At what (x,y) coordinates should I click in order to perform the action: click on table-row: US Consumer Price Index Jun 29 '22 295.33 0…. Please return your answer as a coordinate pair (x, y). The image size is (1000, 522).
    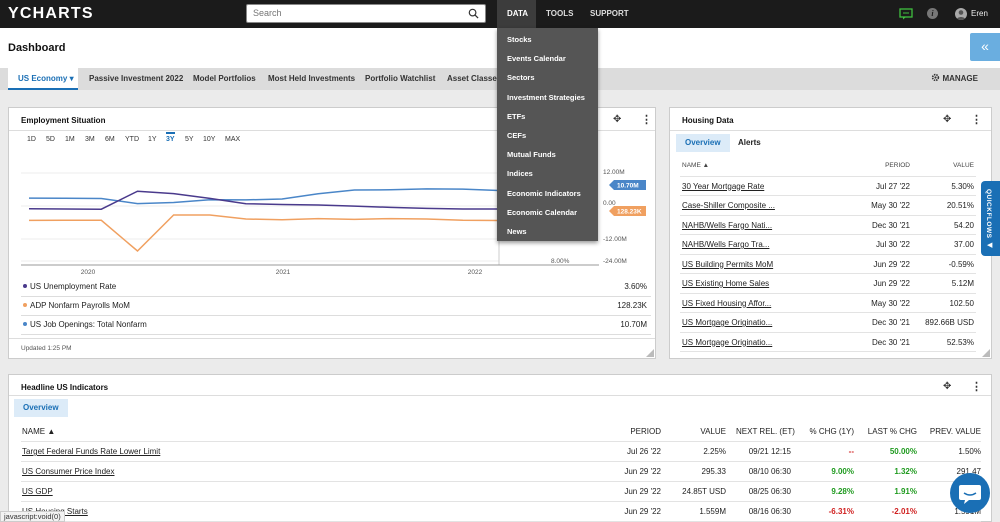
    Looking at the image, I should click on (501, 472).